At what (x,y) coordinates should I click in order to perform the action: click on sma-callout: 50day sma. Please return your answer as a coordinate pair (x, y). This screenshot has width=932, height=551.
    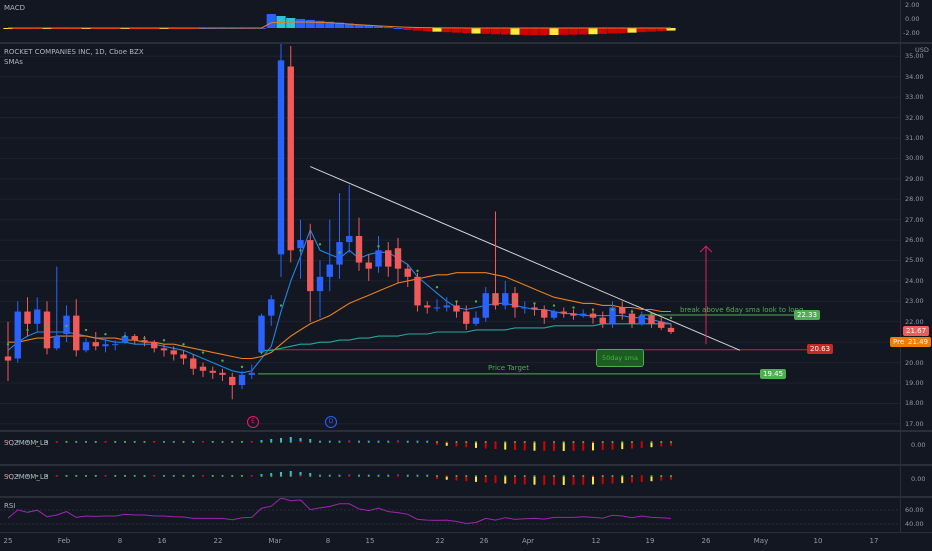
    Looking at the image, I should click on (620, 358).